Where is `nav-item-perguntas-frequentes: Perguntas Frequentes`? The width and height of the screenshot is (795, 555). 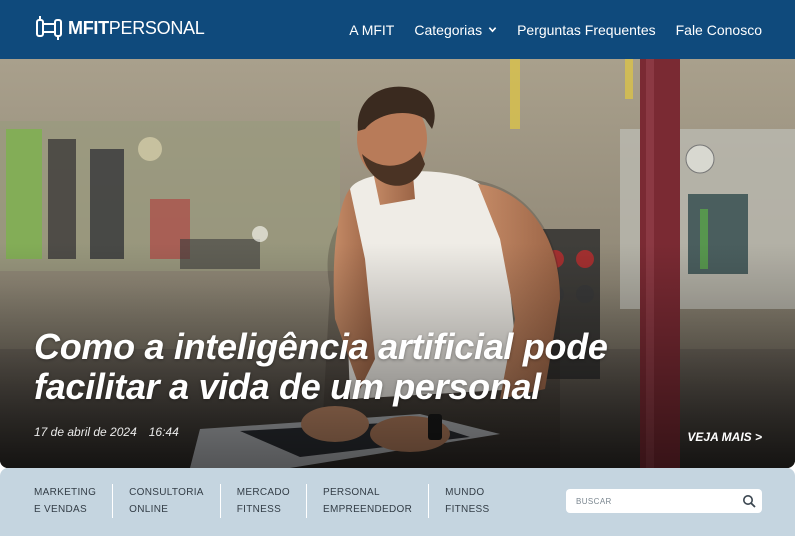 nav-item-perguntas-frequentes: Perguntas Frequentes is located at coordinates (586, 30).